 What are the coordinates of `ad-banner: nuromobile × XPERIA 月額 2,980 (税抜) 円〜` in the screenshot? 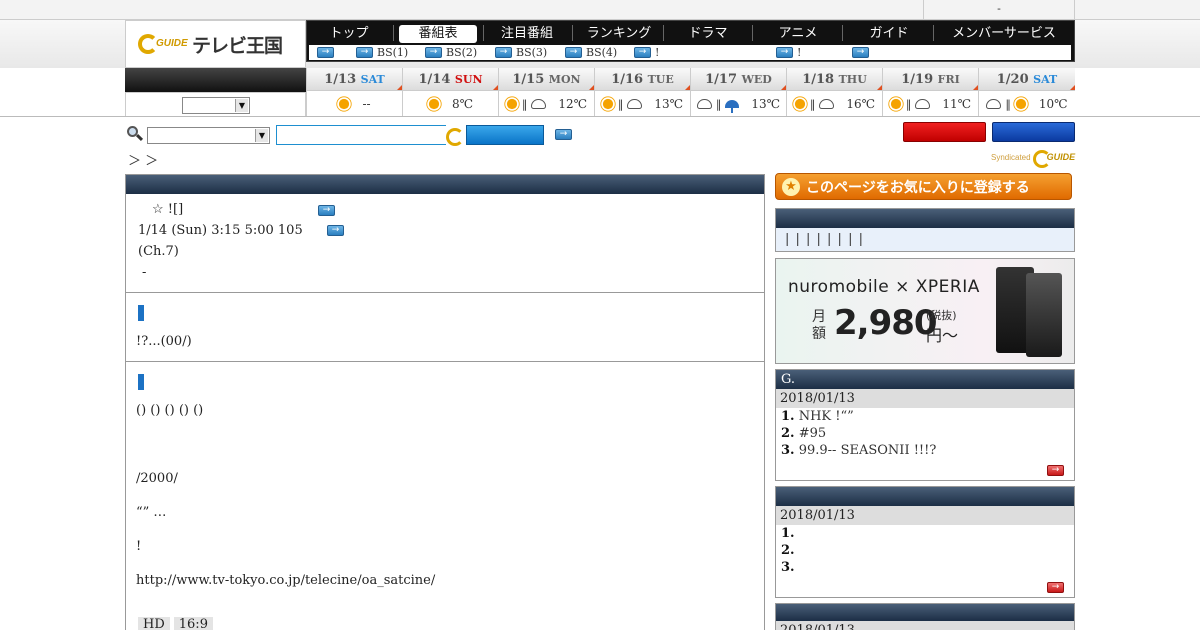 It's located at (925, 311).